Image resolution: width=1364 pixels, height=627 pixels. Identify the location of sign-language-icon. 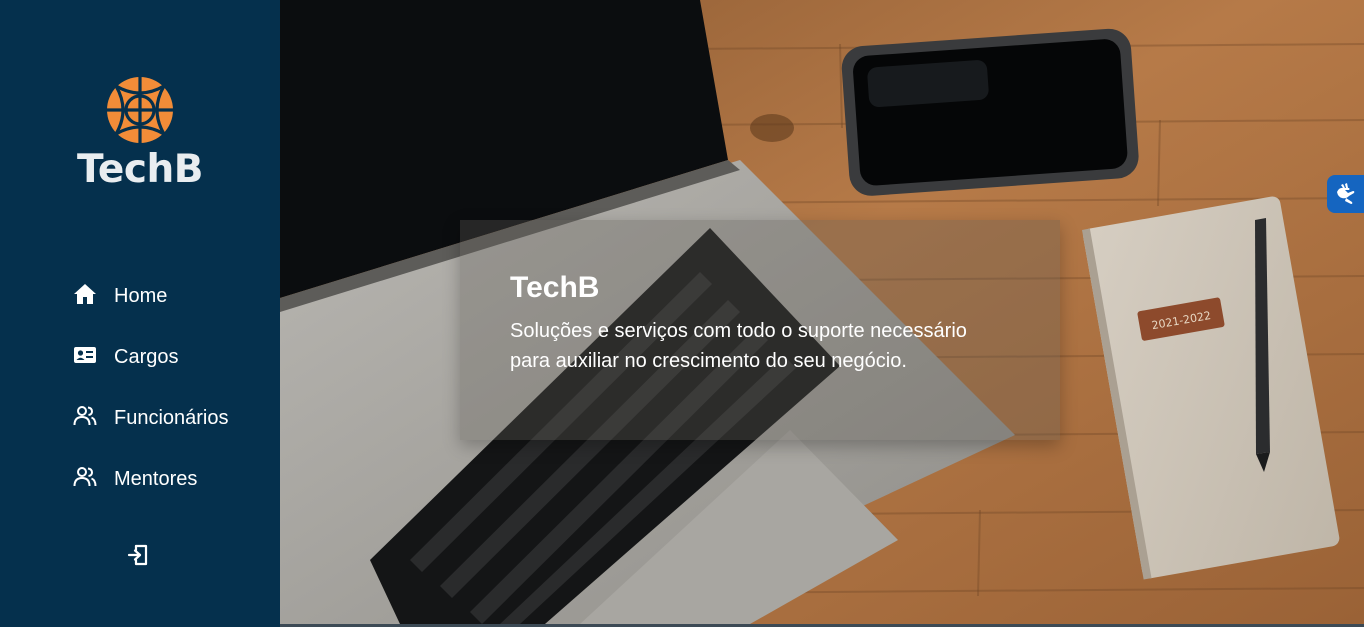
(1346, 193).